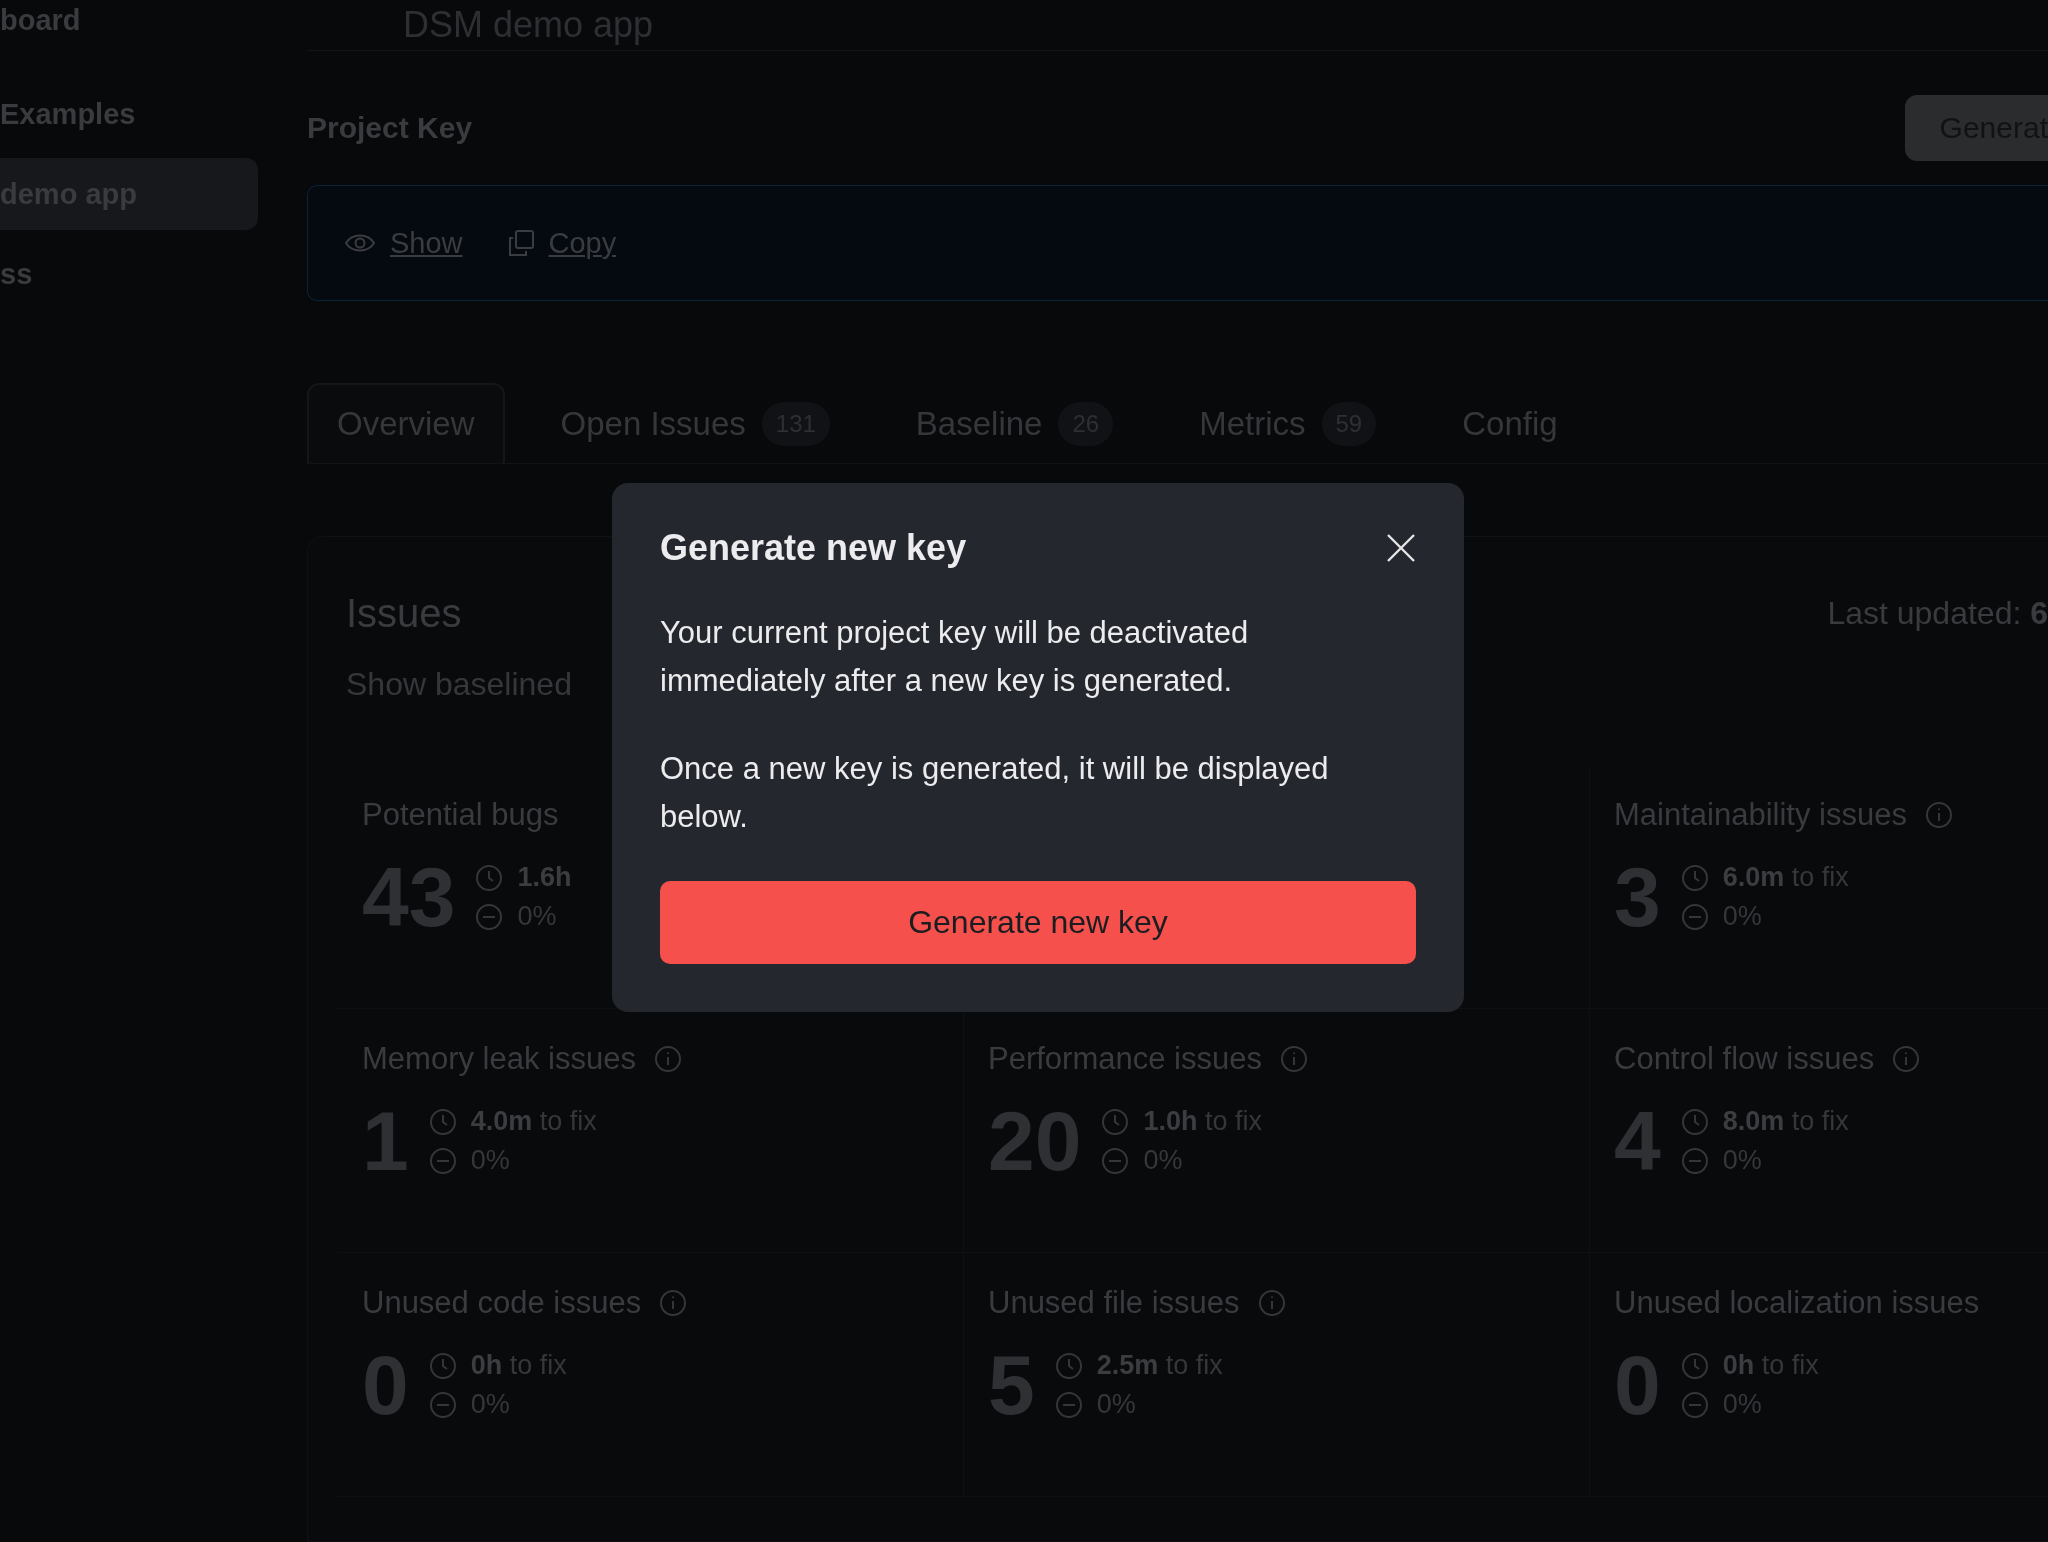 This screenshot has height=1542, width=2048. I want to click on dialog-title: Generate new key, so click(813, 548).